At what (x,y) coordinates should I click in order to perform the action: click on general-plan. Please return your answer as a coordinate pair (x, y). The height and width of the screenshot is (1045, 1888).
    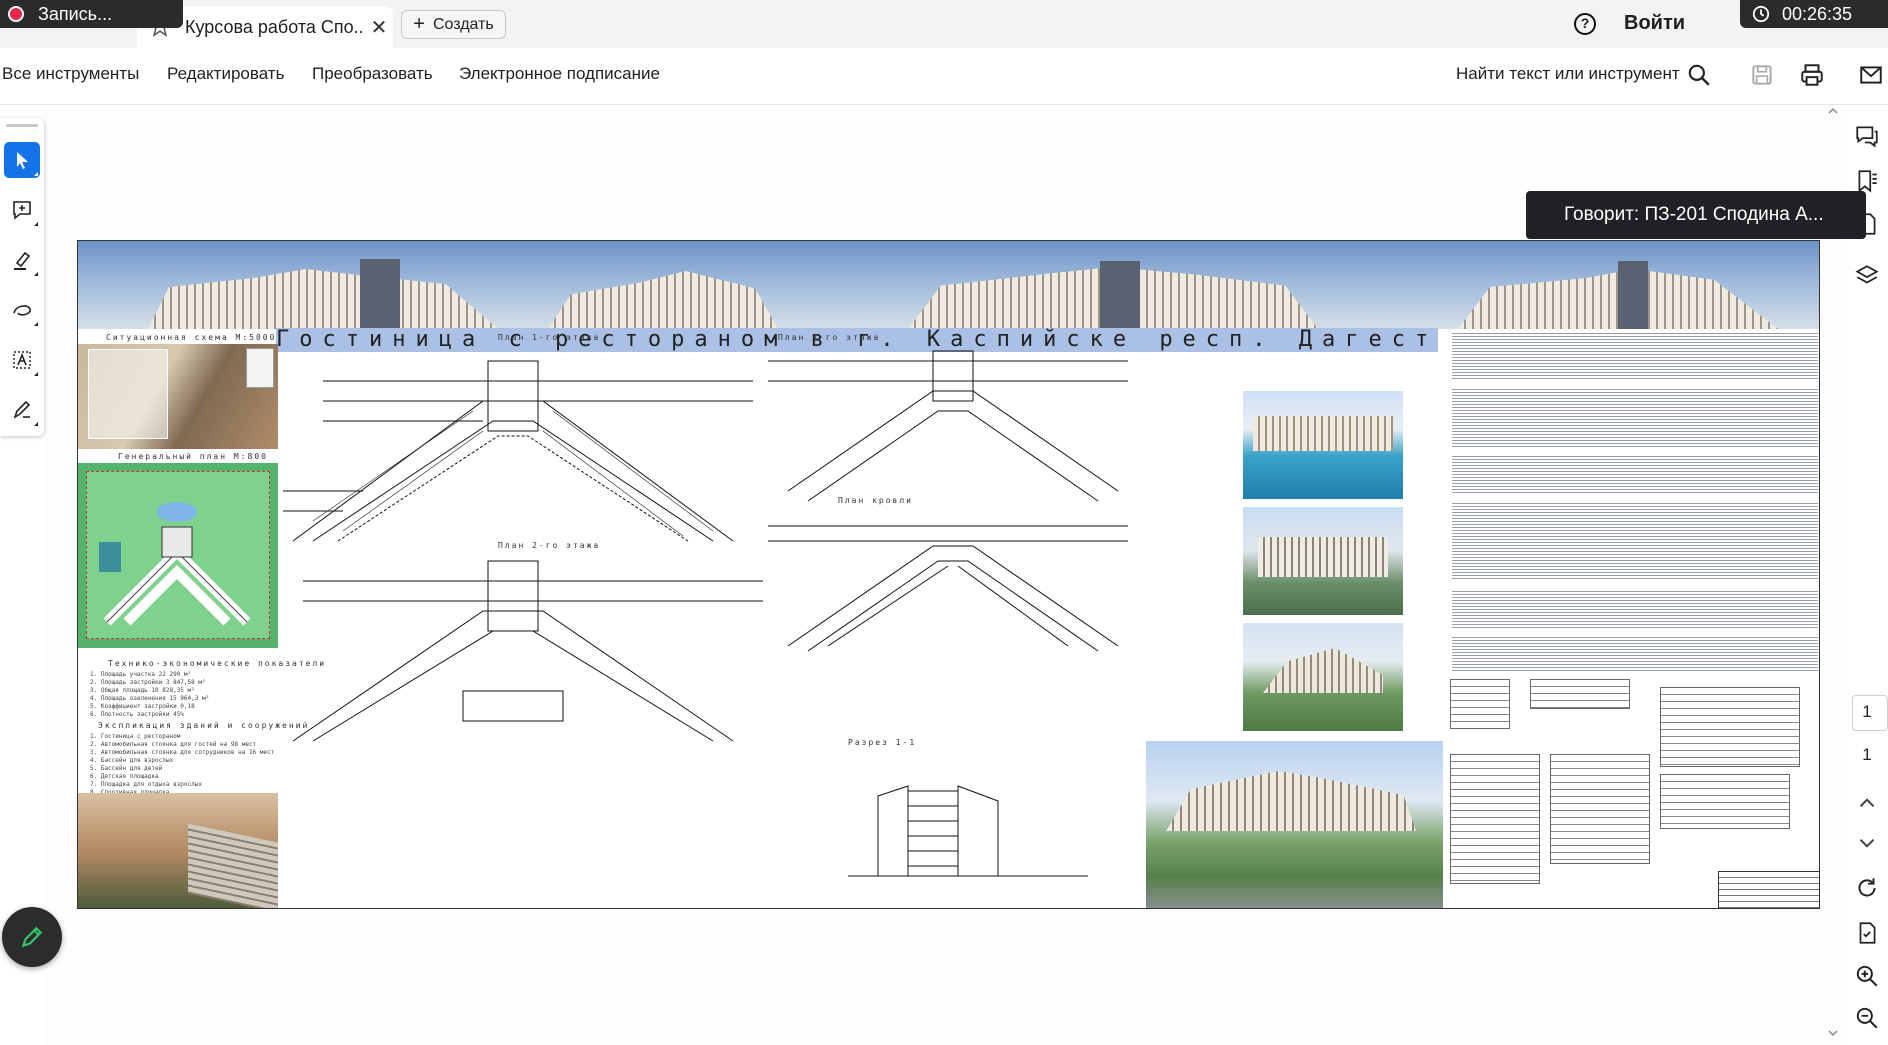
    Looking at the image, I should click on (178, 555).